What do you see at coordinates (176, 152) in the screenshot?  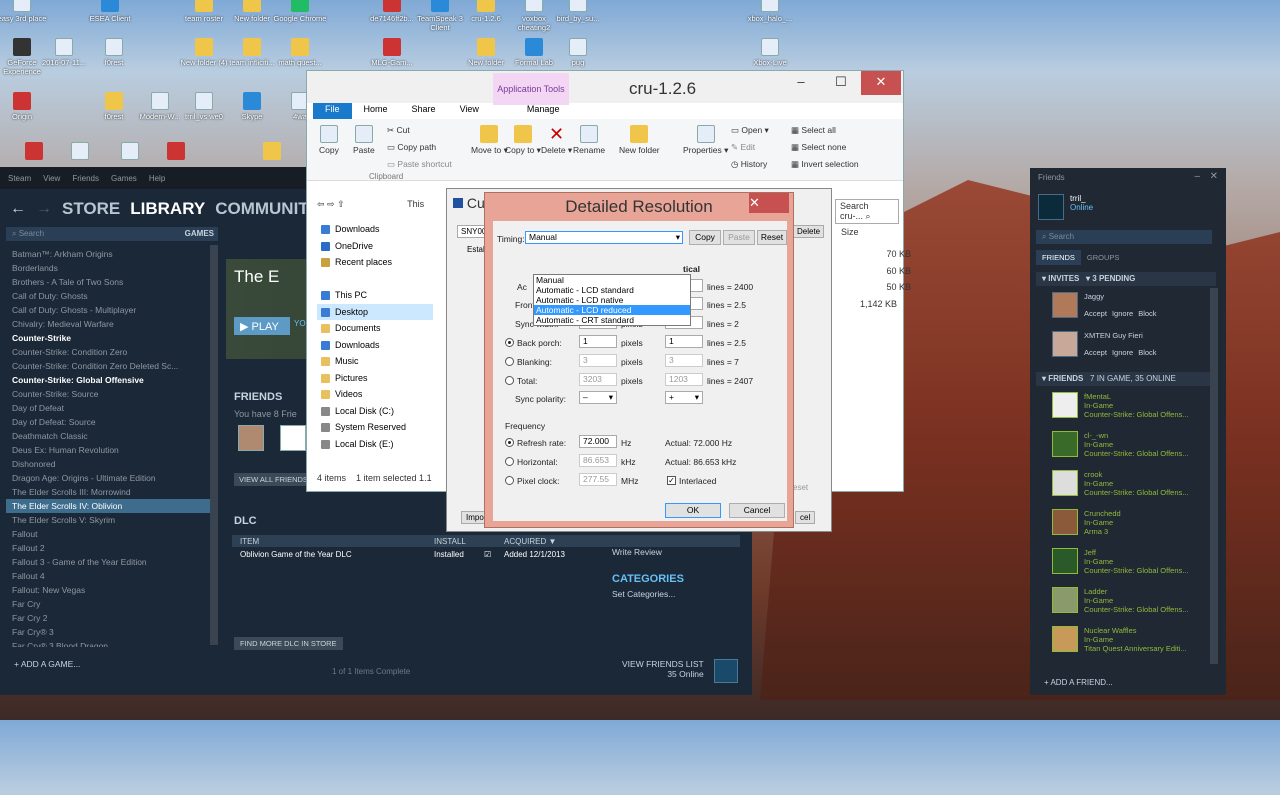 I see `desktop-icon` at bounding box center [176, 152].